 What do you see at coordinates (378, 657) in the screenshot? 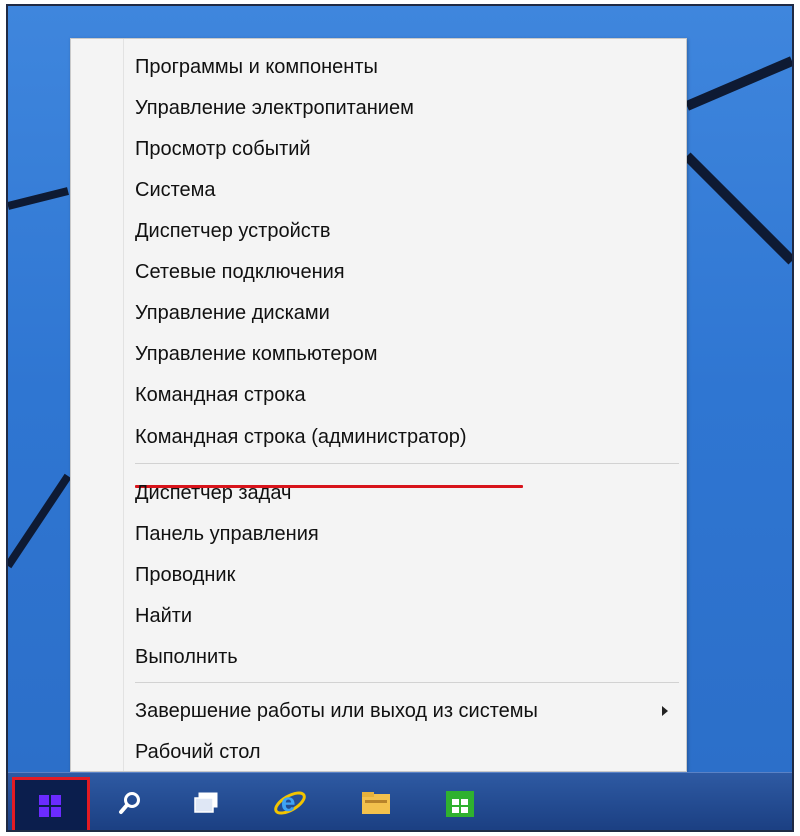
I see `menu-item-run: Выполнить` at bounding box center [378, 657].